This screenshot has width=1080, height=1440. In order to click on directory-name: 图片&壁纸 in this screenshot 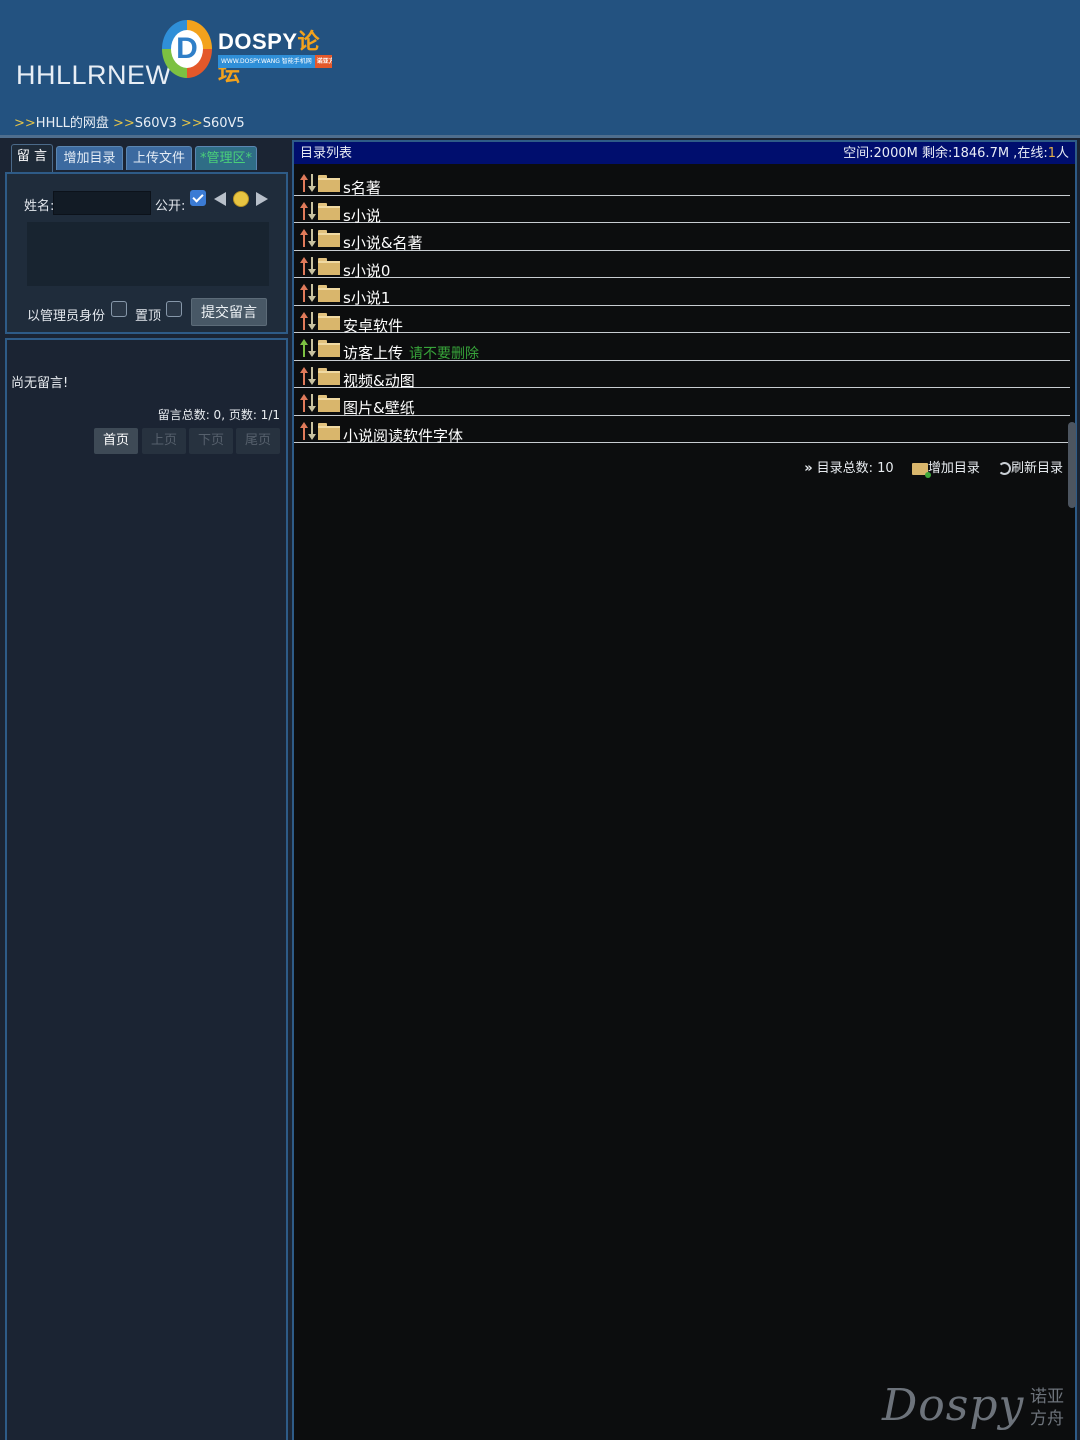, I will do `click(379, 408)`.